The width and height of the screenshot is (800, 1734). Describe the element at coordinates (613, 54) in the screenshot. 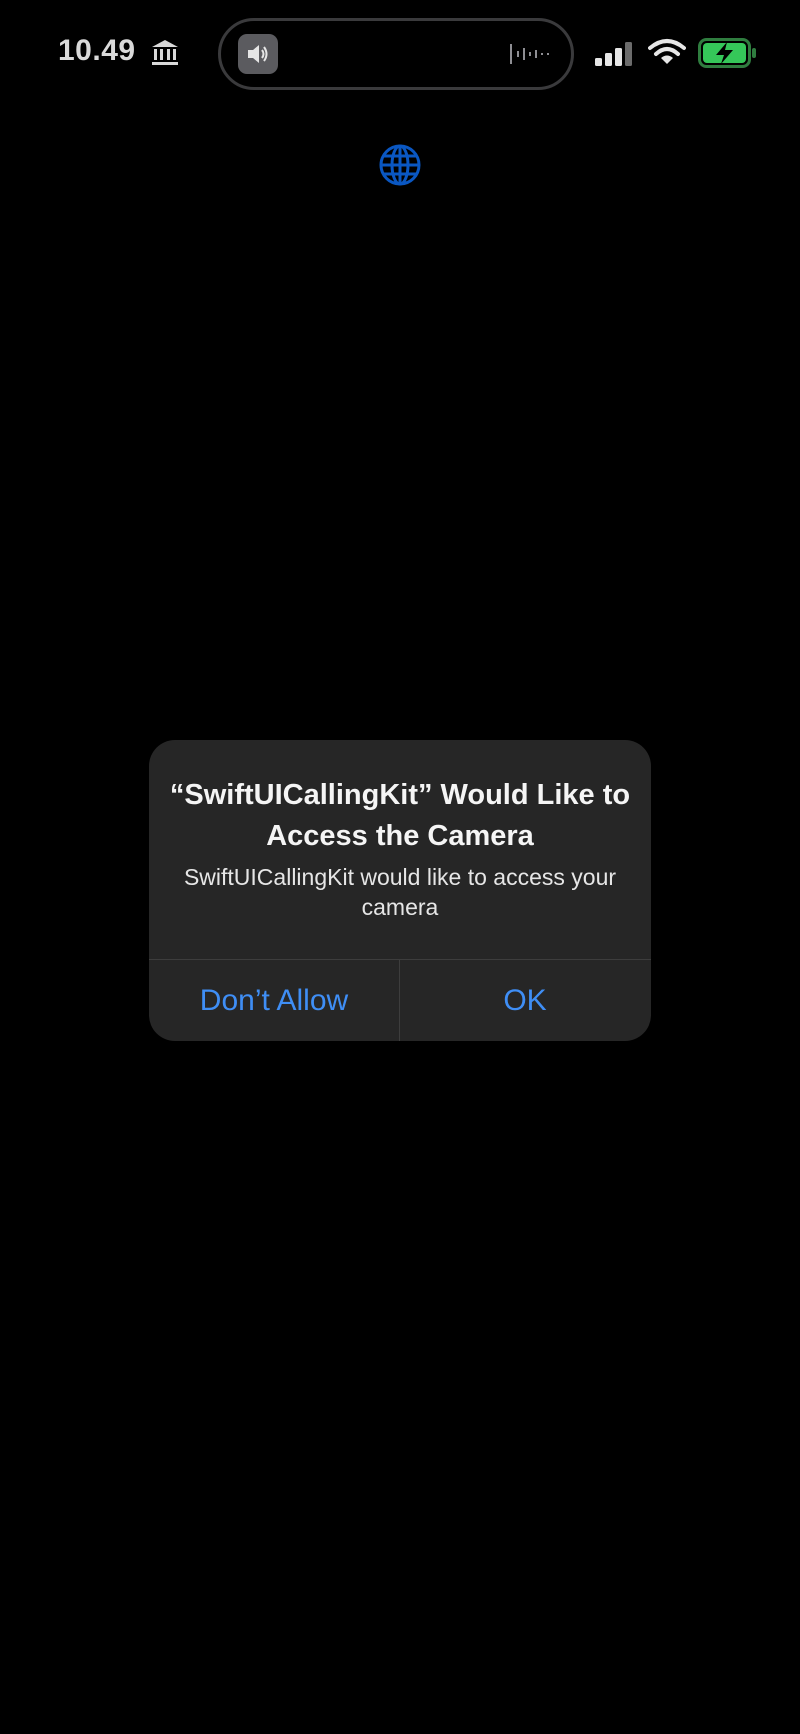

I see `signal-icon` at that location.